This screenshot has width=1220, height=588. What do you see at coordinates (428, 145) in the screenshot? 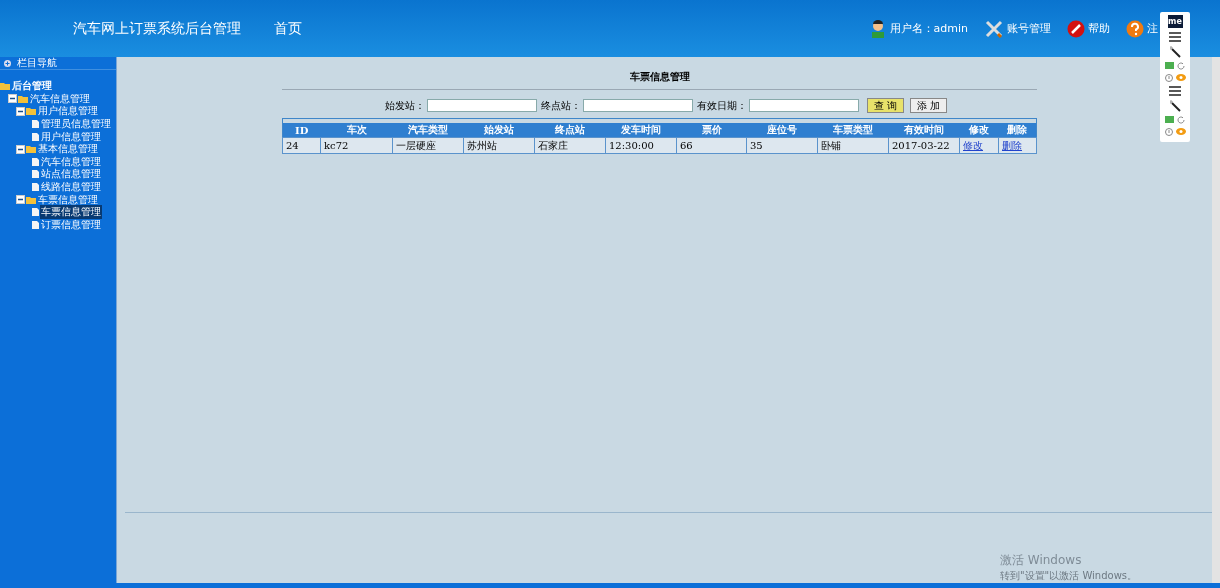
I see `table-cell: 一层硬座` at bounding box center [428, 145].